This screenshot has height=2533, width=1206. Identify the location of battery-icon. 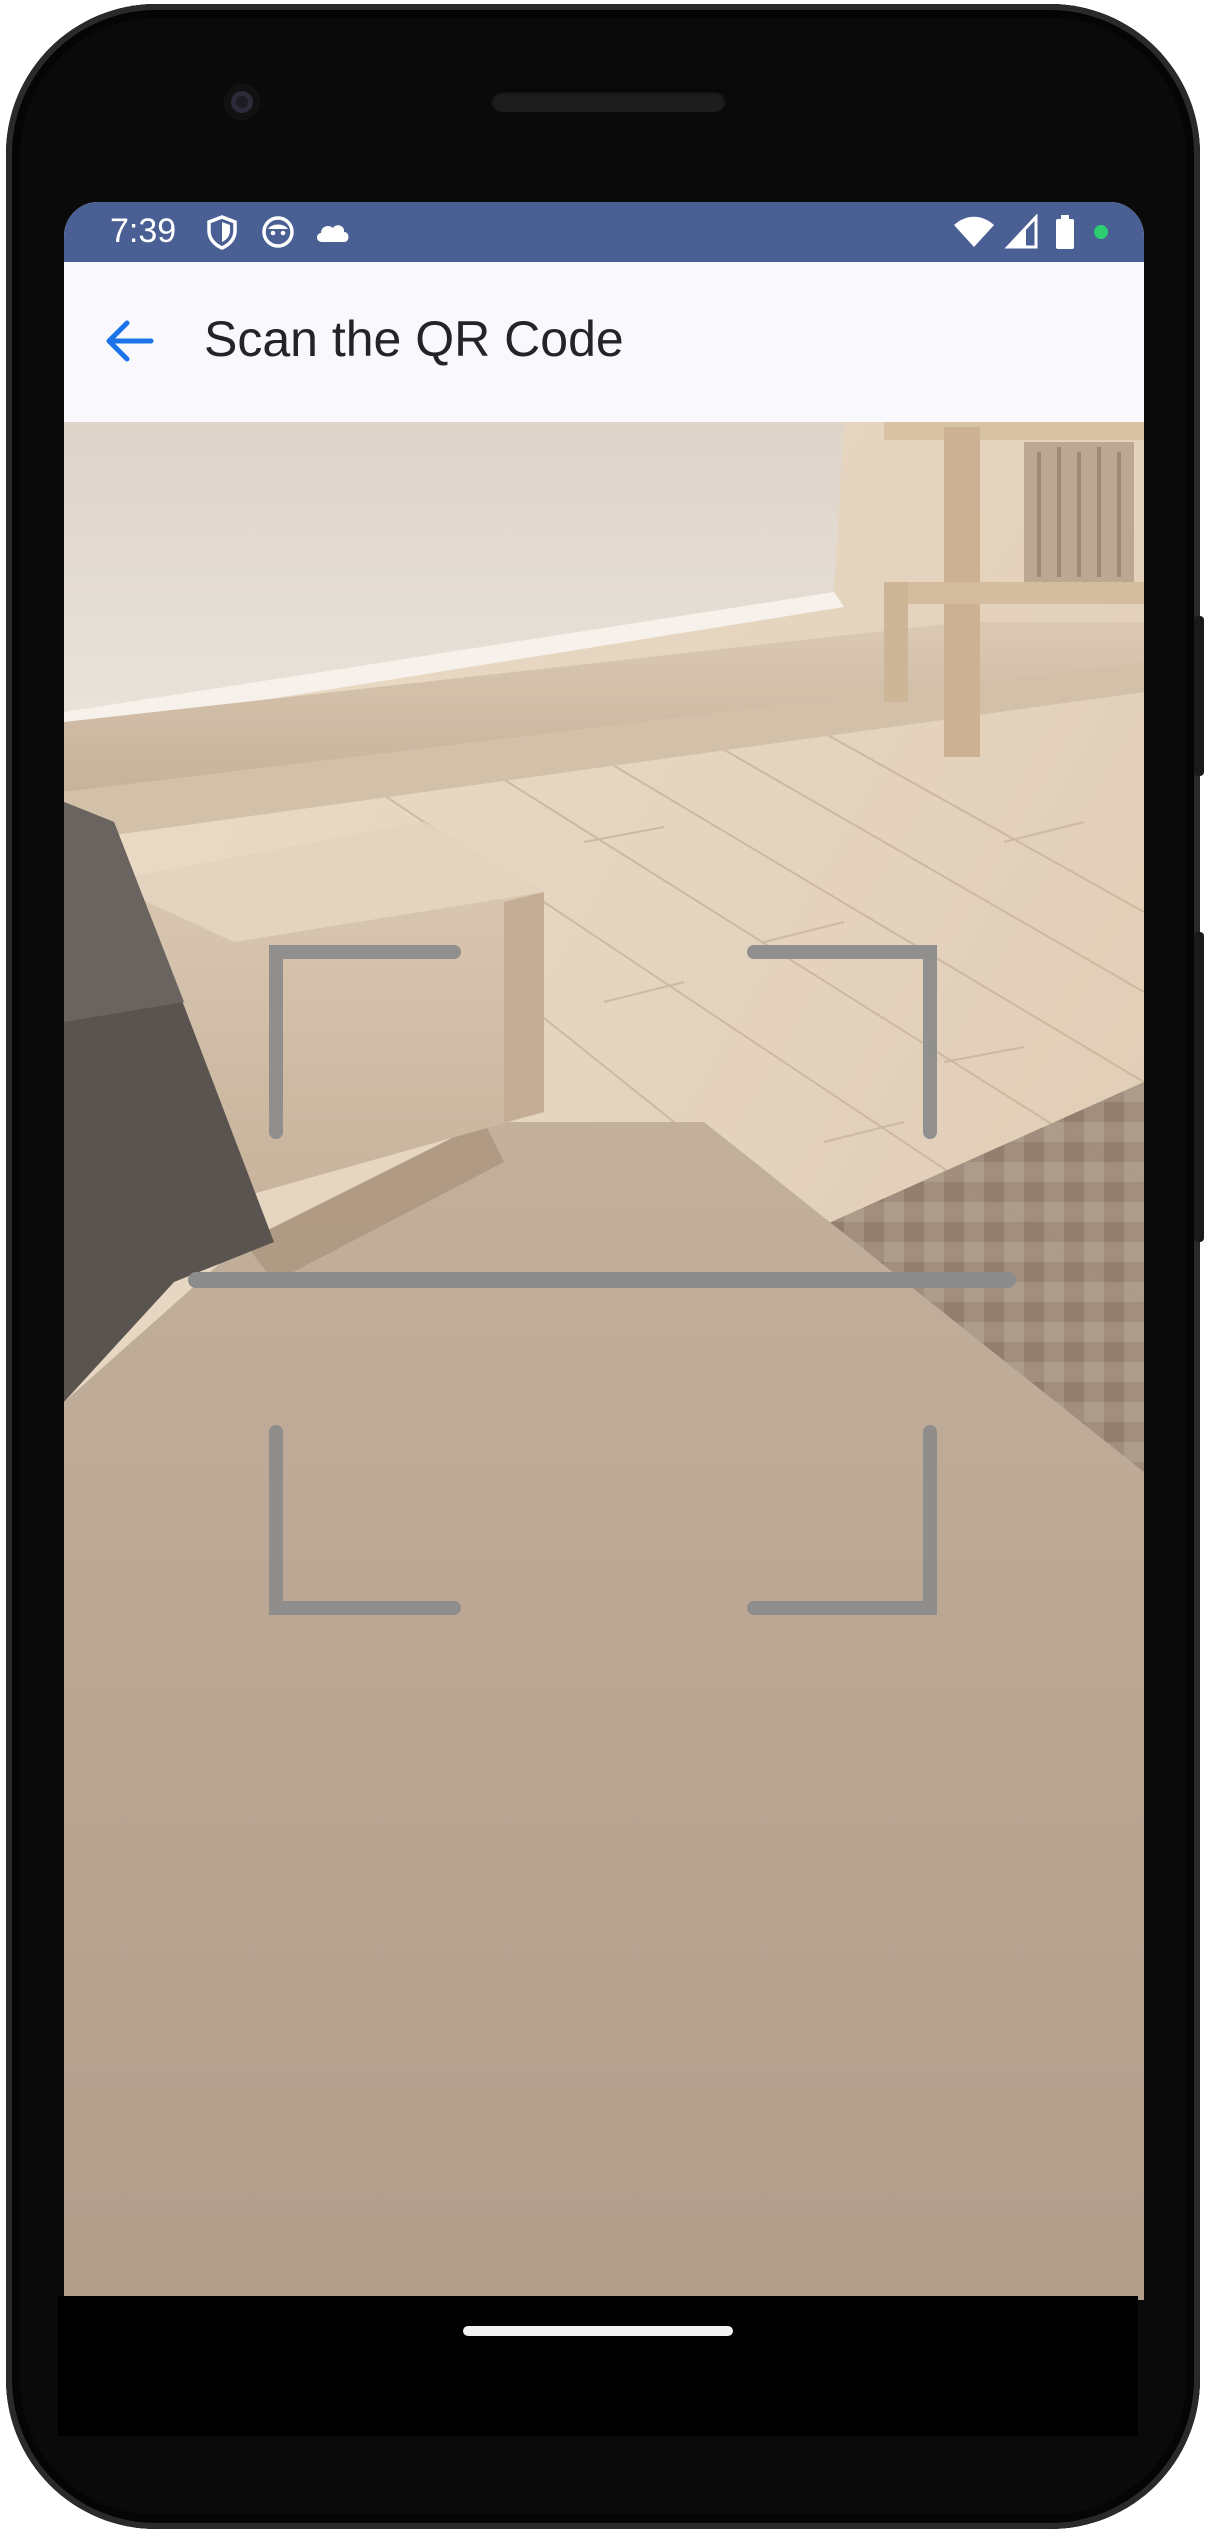
(1065, 232).